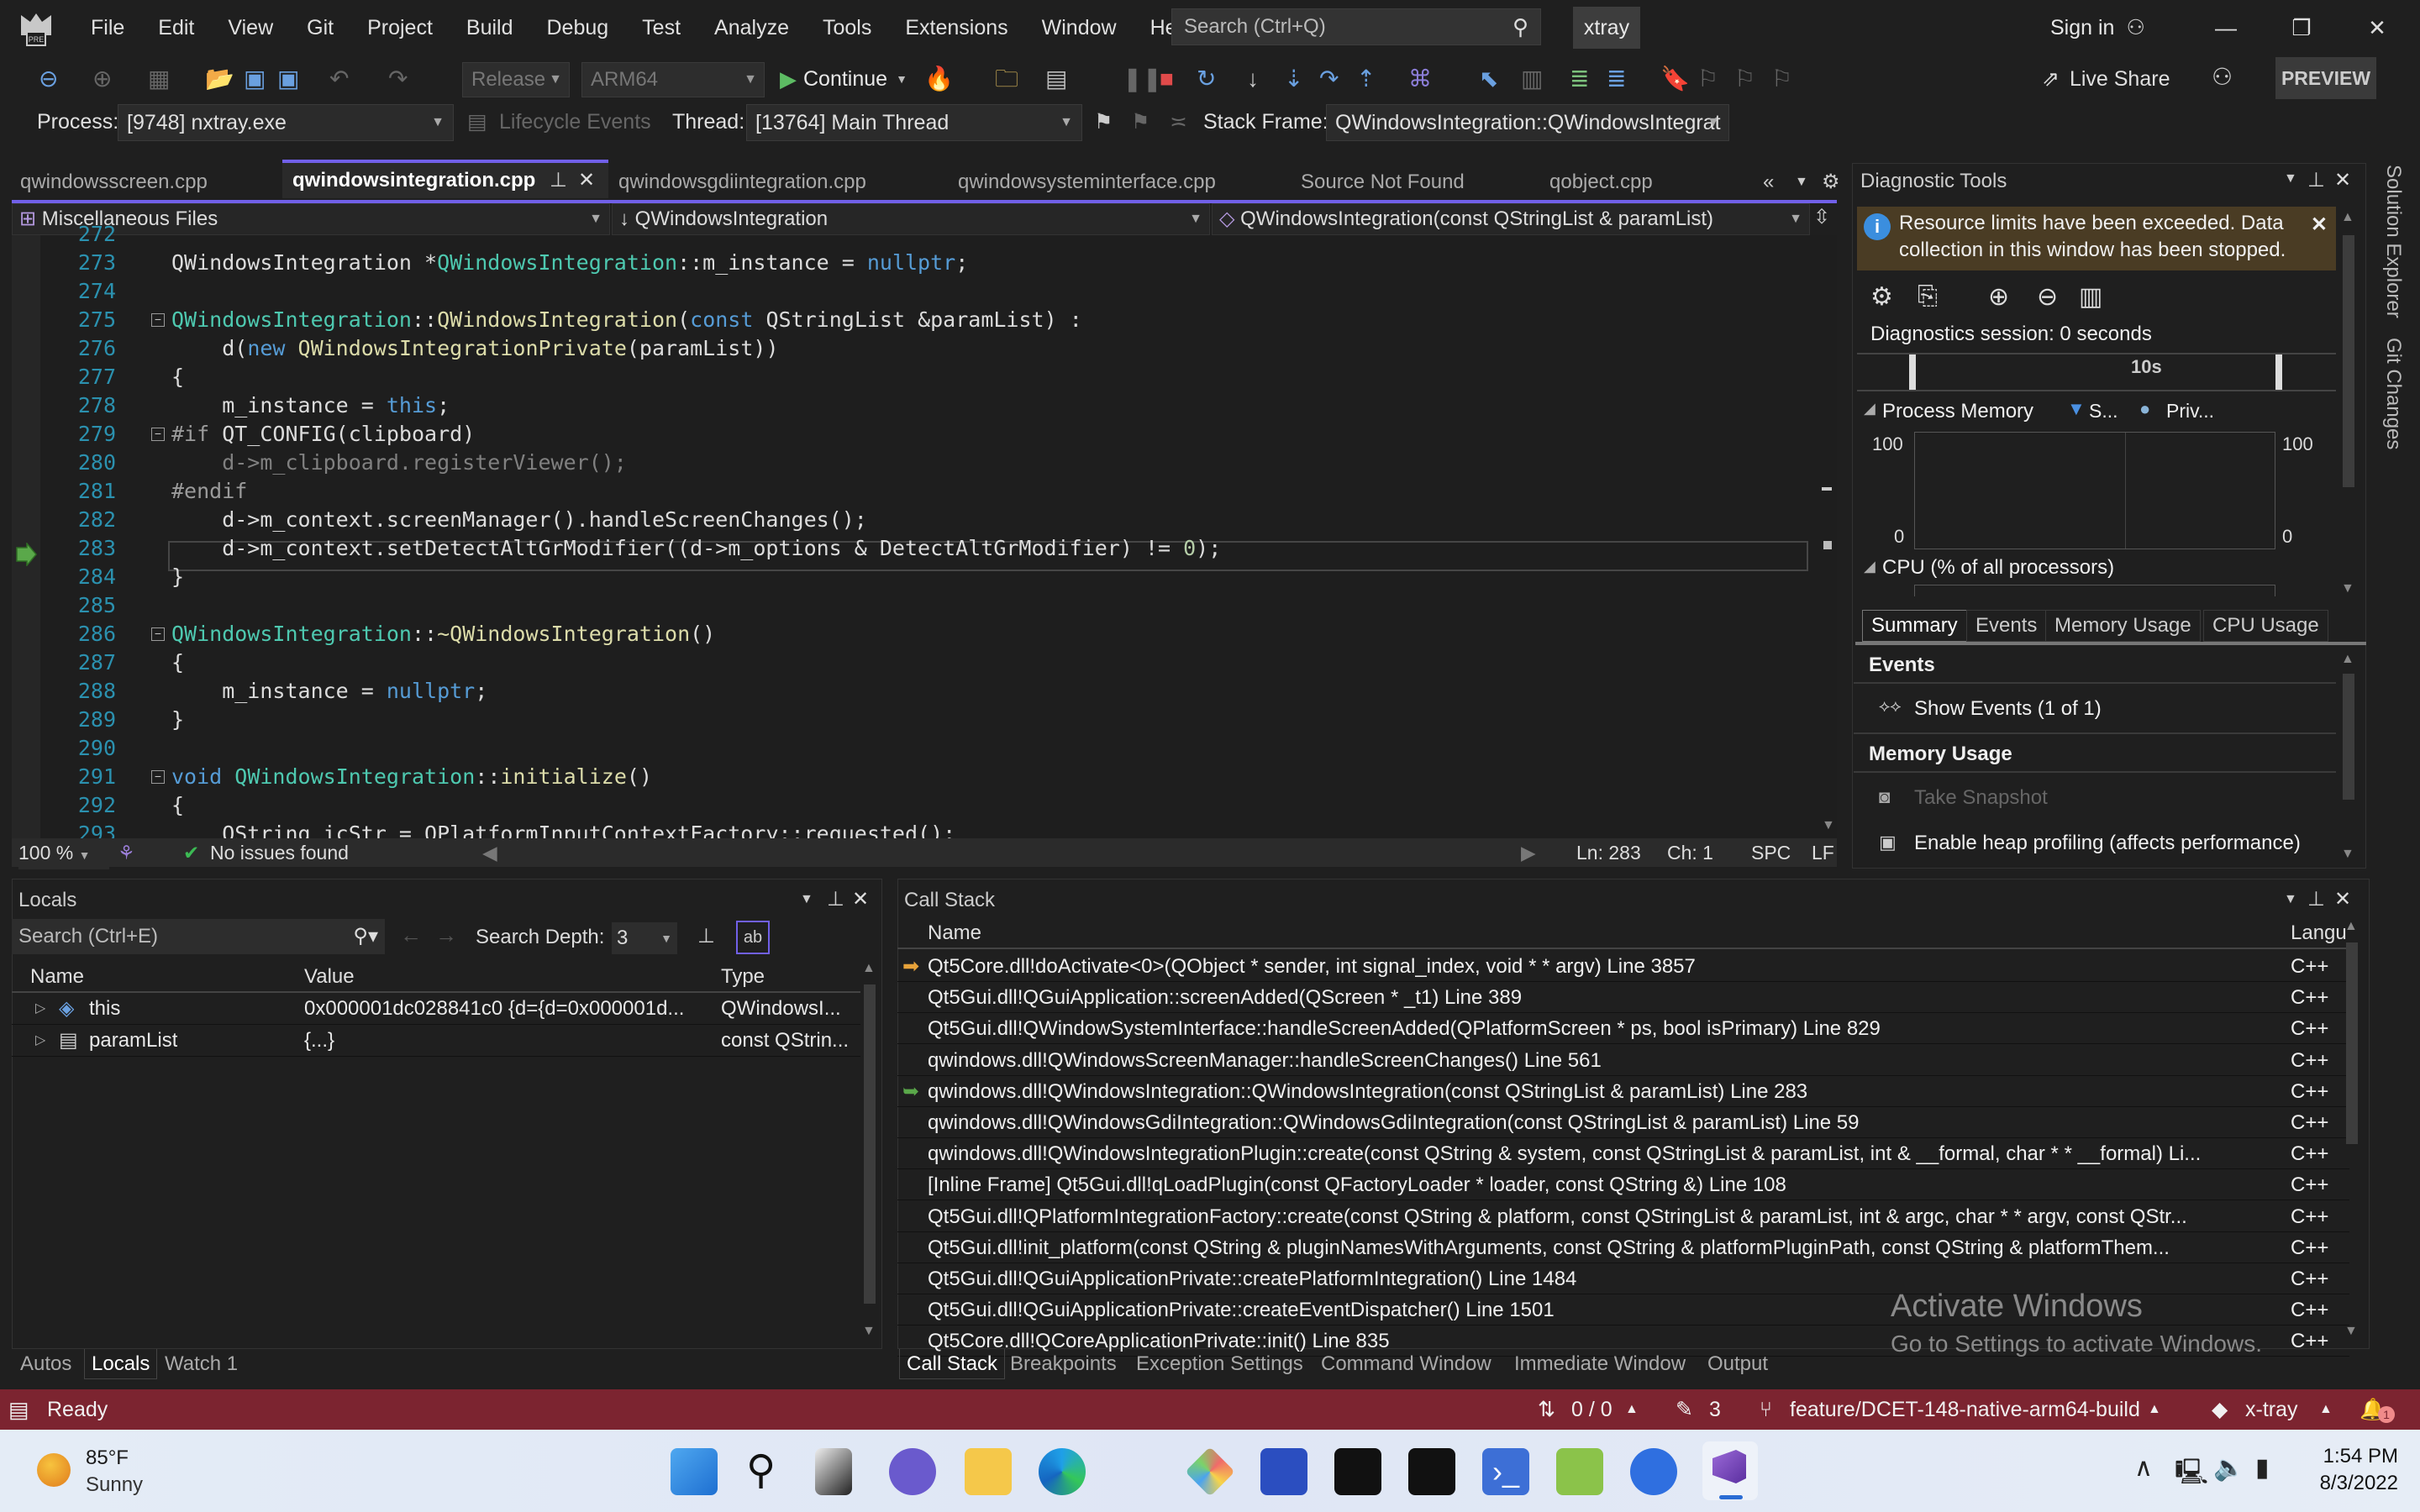 Image resolution: width=2420 pixels, height=1512 pixels. I want to click on solution-explorer-side-tab: Solution Explorer, so click(2388, 241).